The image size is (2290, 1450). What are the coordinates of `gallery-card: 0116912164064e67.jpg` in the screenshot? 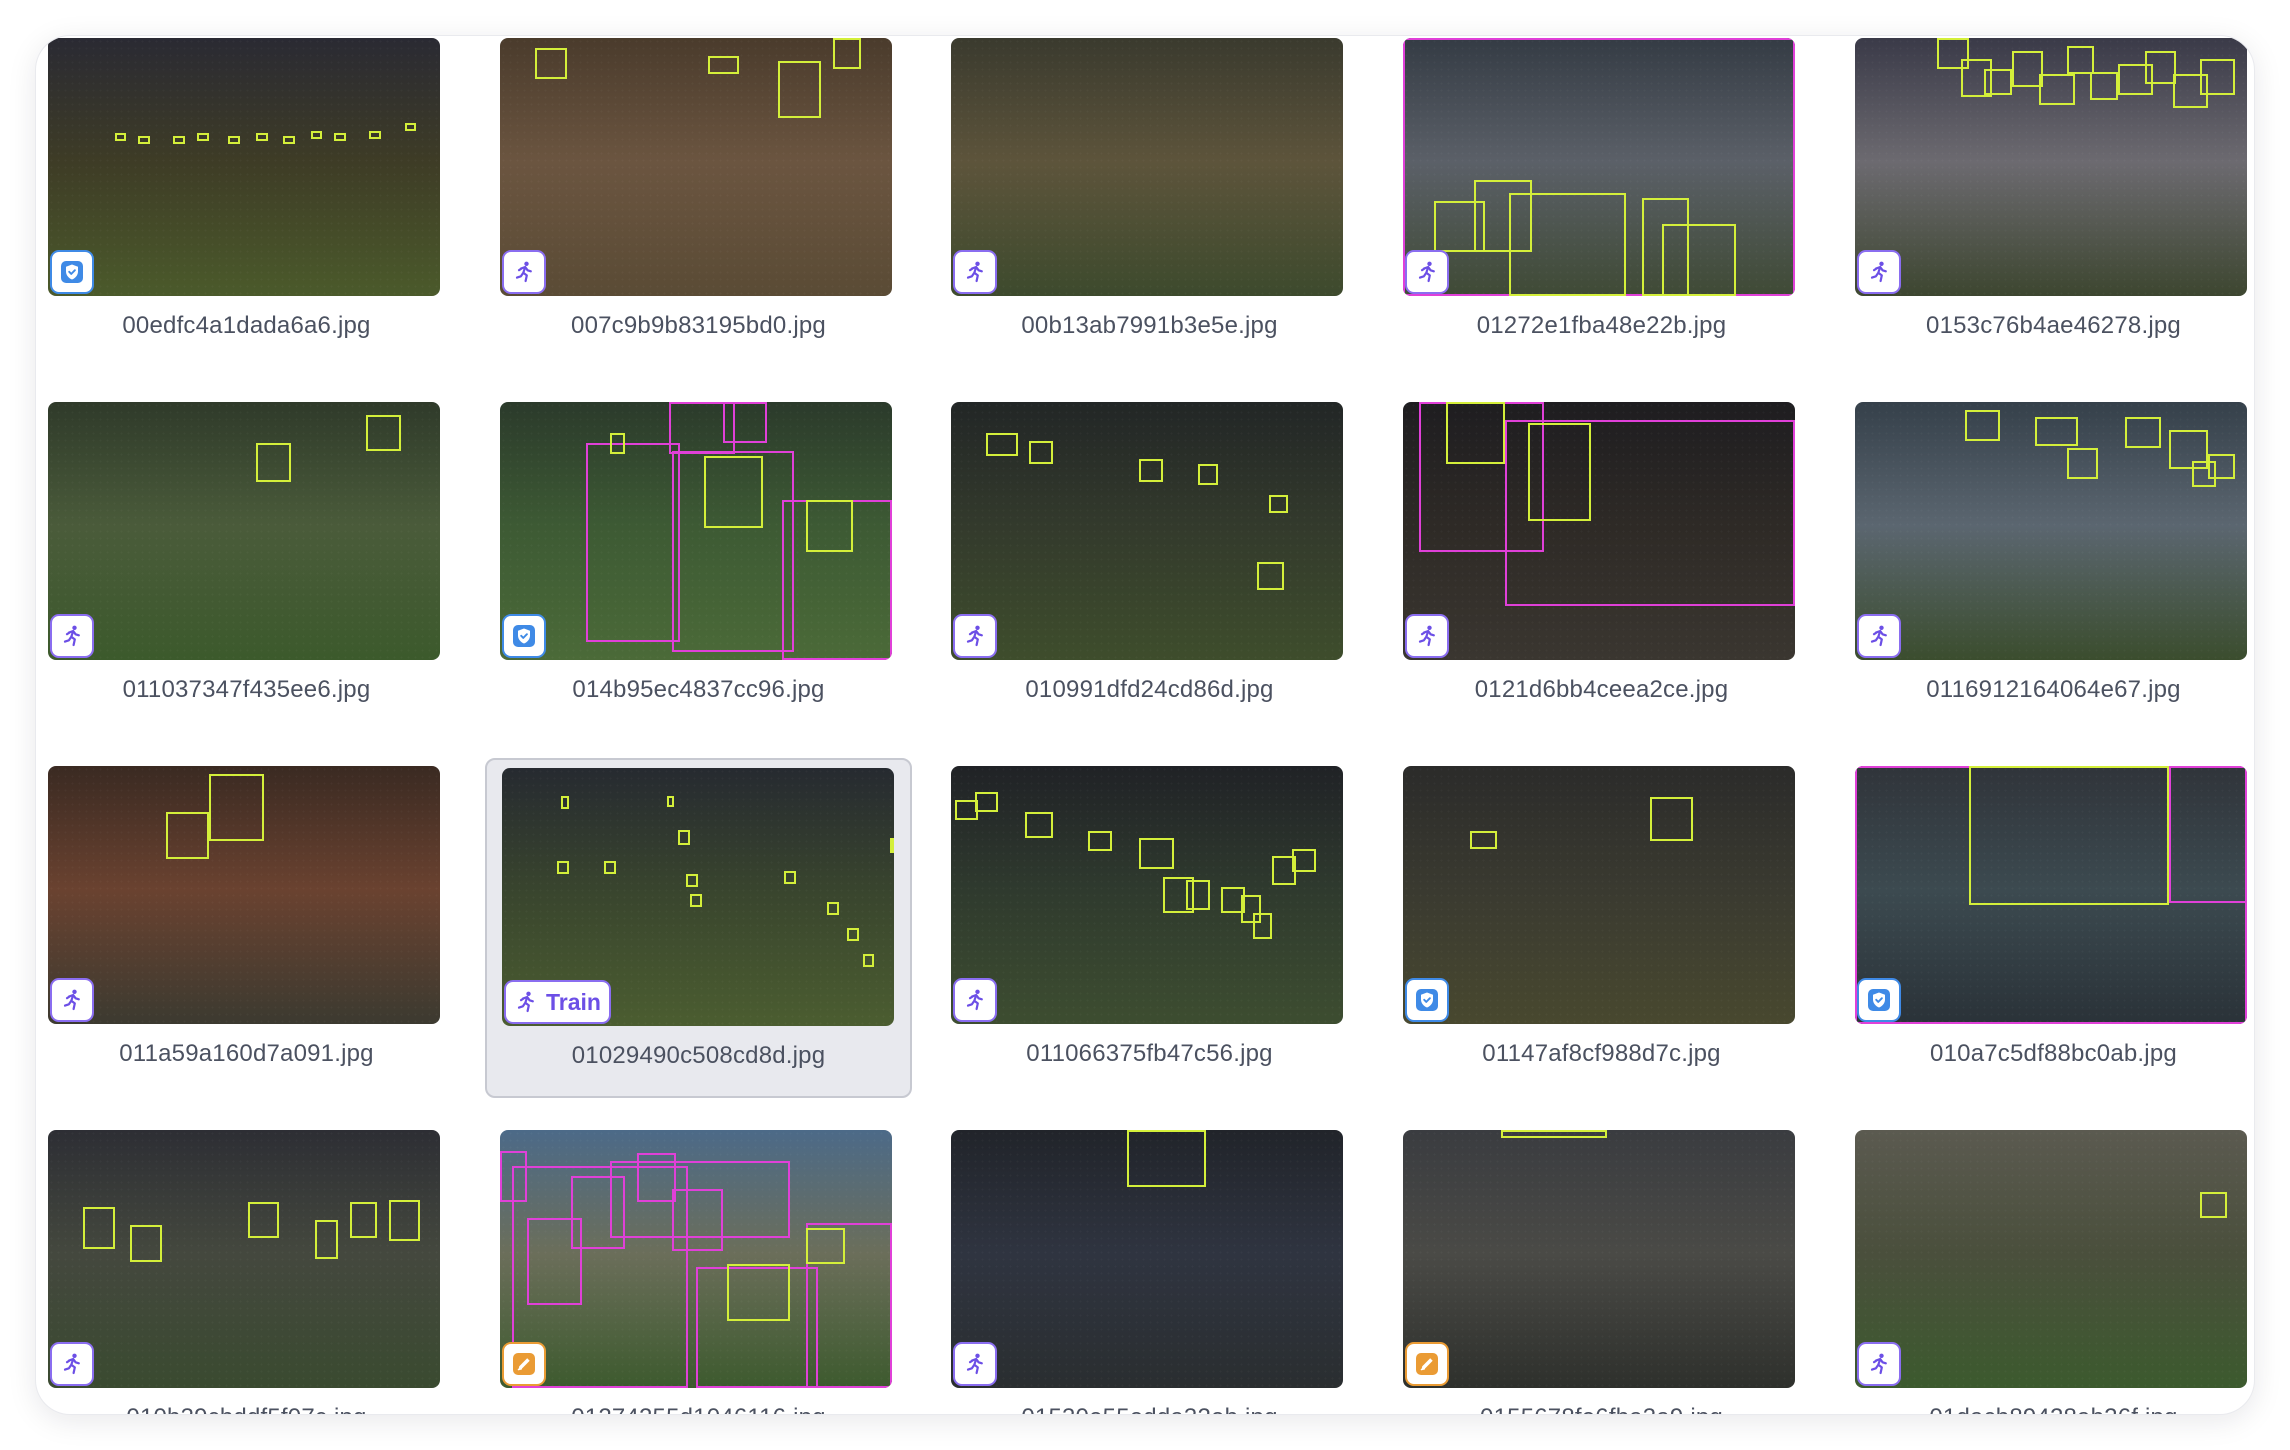 It's located at (2047, 564).